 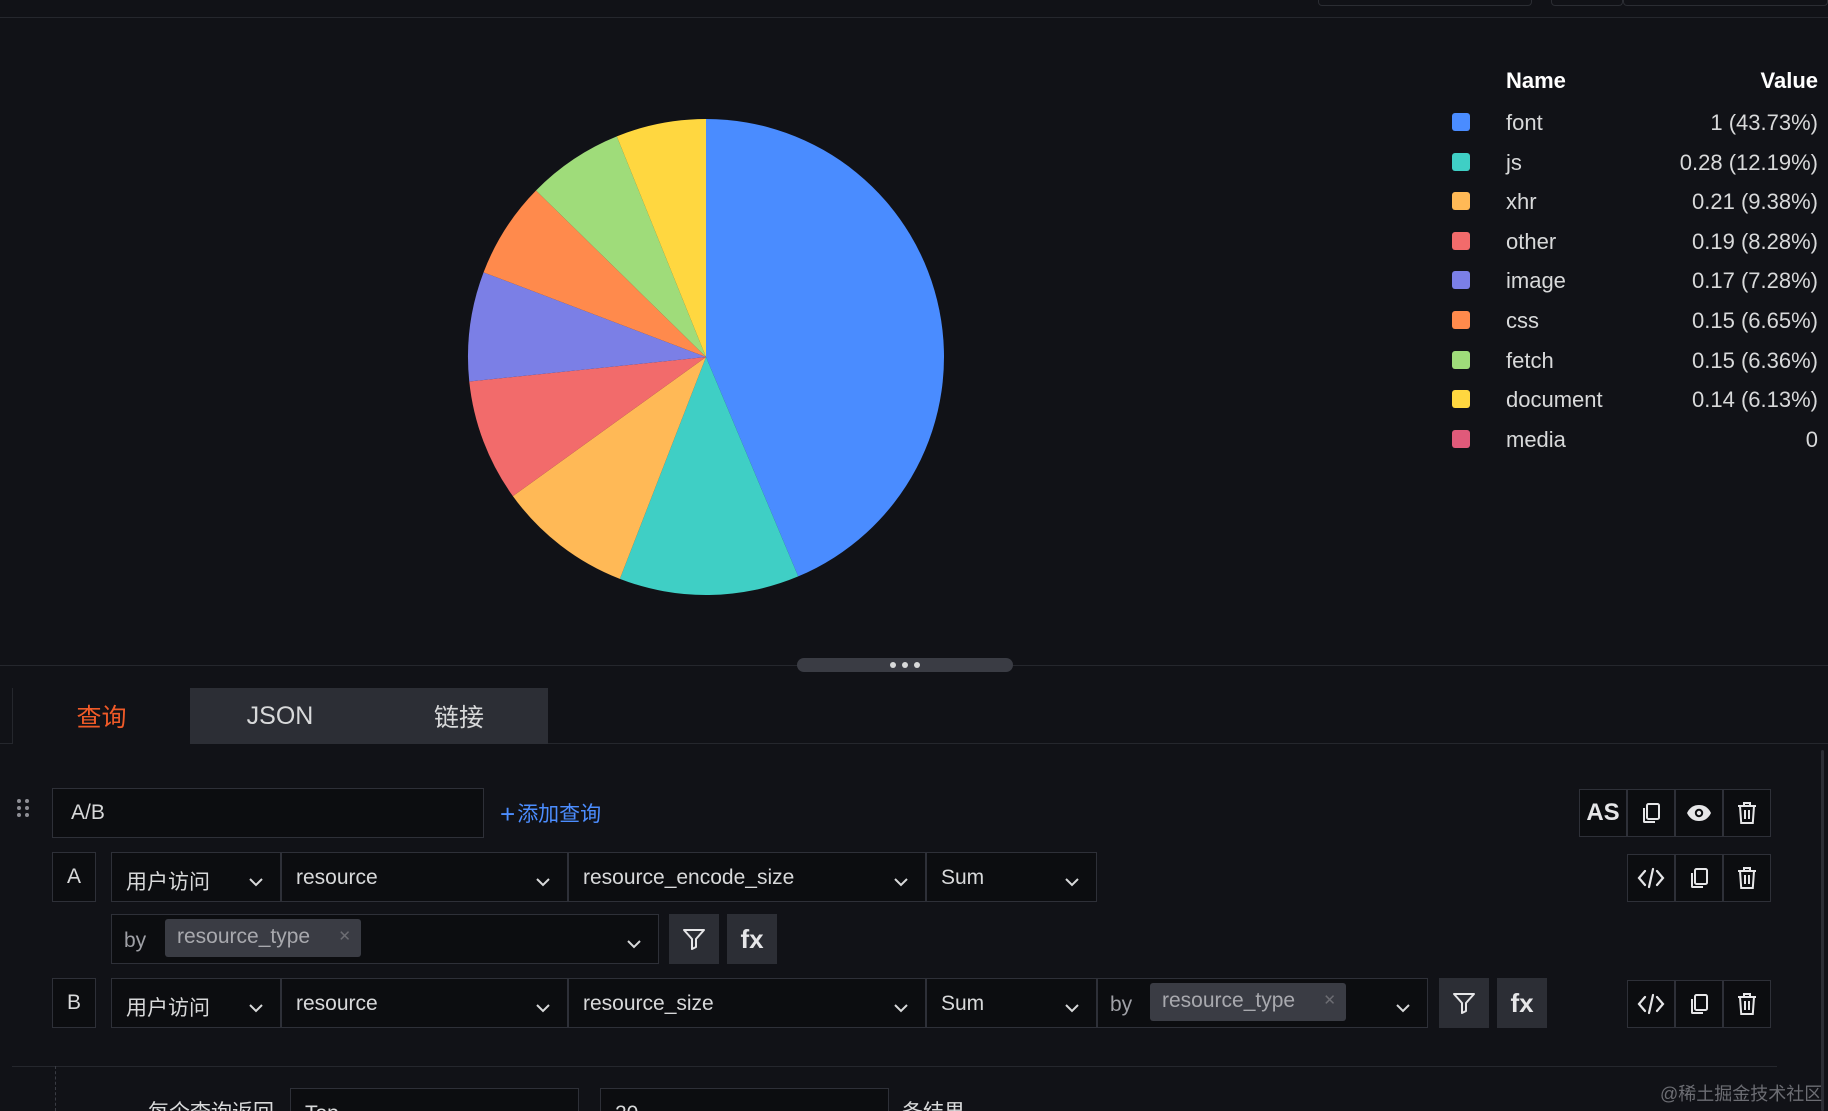 What do you see at coordinates (1630, 399) in the screenshot?
I see `legend-item-document: document 0.14 (6.13%)` at bounding box center [1630, 399].